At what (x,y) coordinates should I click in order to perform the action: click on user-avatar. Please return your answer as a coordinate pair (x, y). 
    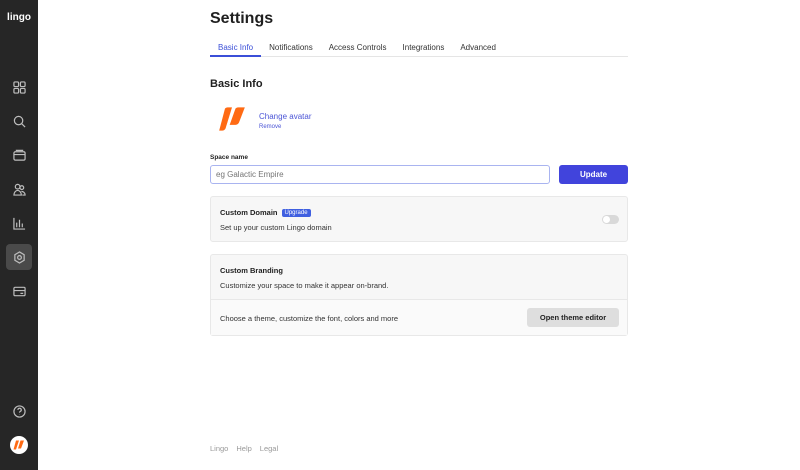
    Looking at the image, I should click on (19, 445).